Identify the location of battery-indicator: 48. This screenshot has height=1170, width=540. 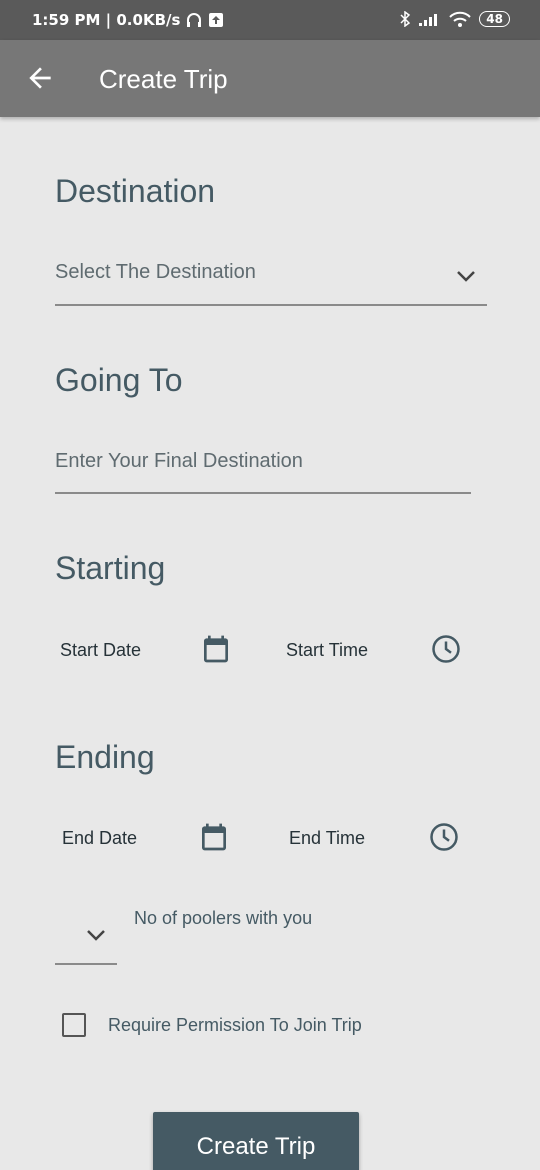
(494, 19).